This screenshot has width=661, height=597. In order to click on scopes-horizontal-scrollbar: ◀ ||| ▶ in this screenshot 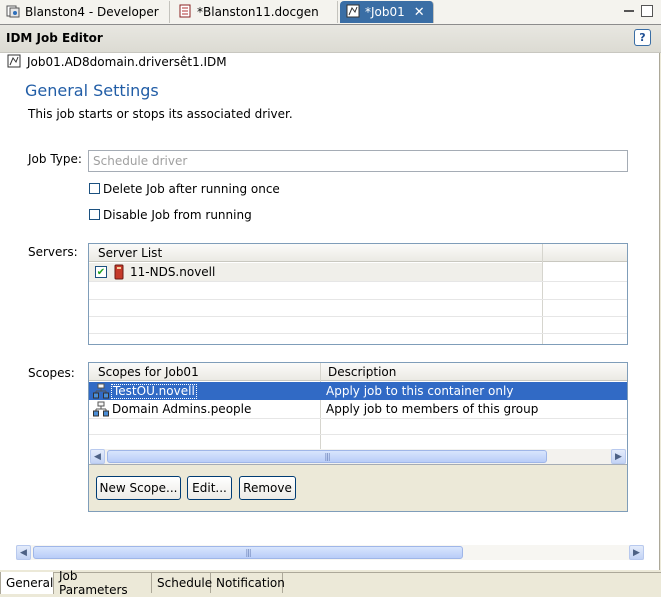, I will do `click(358, 456)`.